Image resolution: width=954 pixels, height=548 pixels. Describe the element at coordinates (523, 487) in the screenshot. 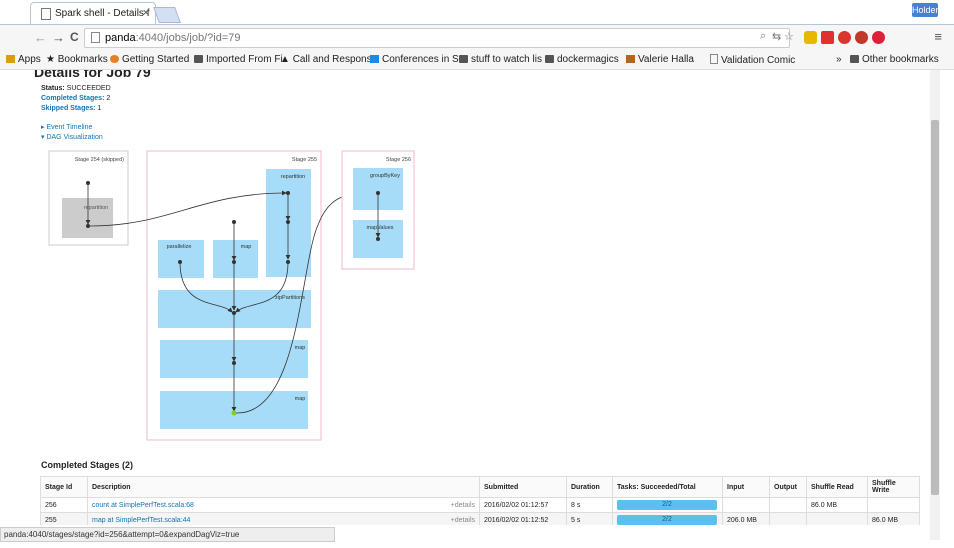

I see `col-submitted: Submitted` at that location.